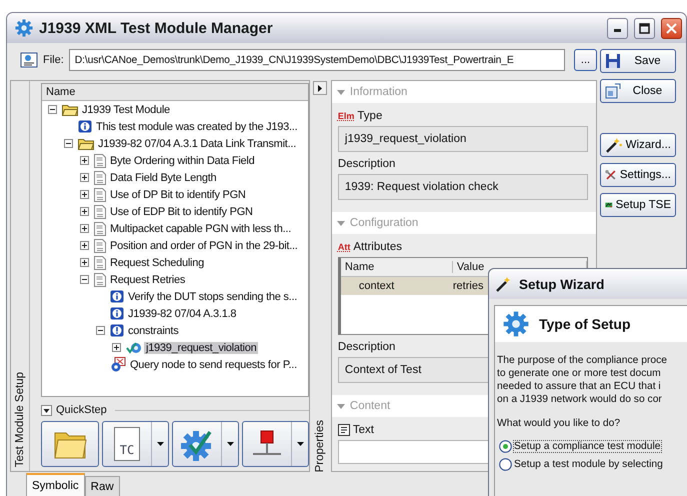 Image resolution: width=687 pixels, height=496 pixels. I want to click on warning-icon, so click(117, 330).